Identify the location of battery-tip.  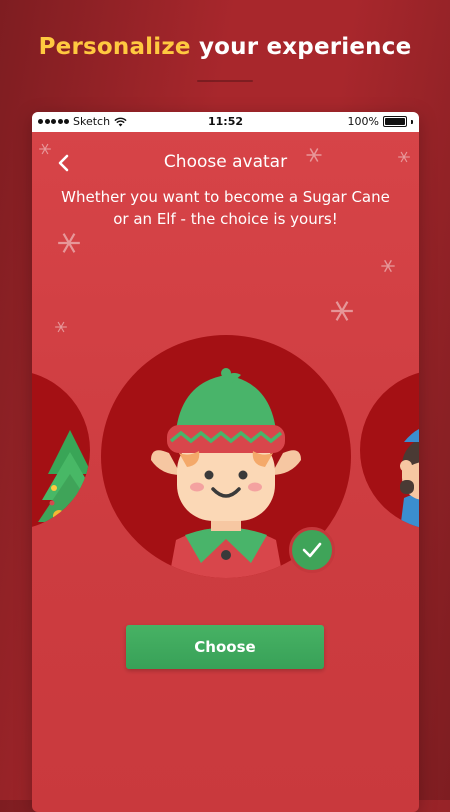
(412, 121).